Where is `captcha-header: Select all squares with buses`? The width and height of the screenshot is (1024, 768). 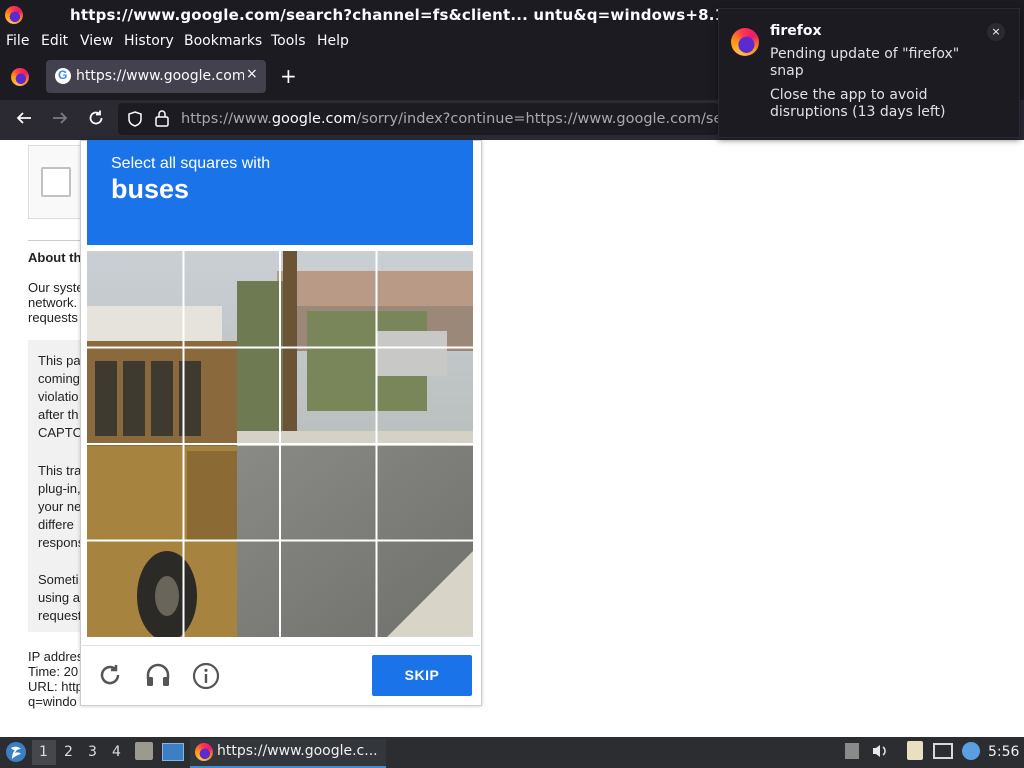 captcha-header: Select all squares with buses is located at coordinates (280, 192).